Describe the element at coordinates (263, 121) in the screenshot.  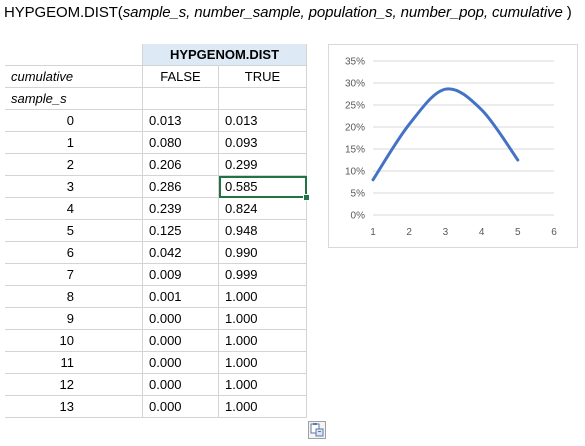
I see `cdf-value-cell: 0.013` at that location.